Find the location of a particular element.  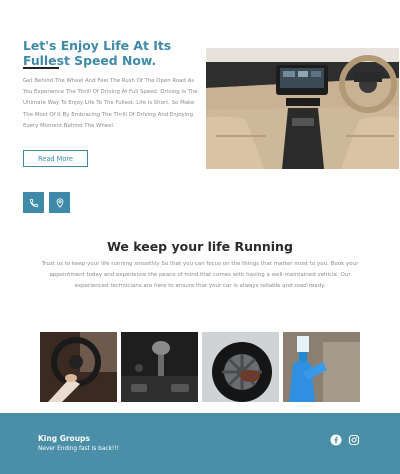

instagram-icon is located at coordinates (354, 440).